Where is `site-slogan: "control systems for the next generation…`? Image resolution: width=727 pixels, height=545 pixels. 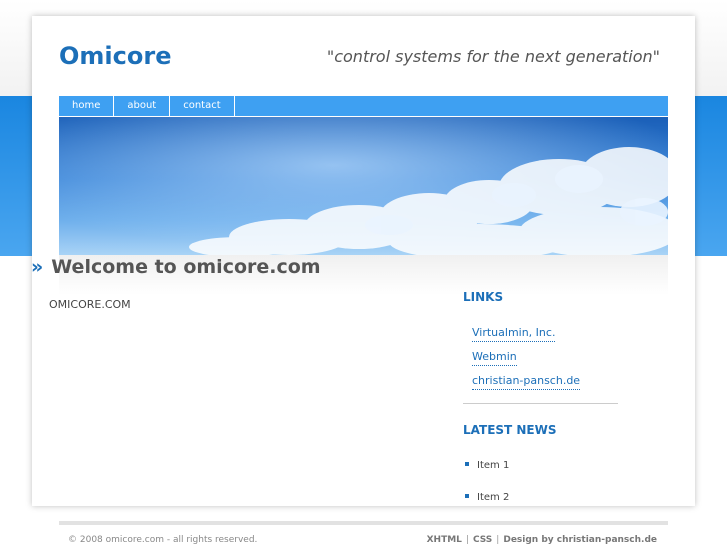 site-slogan: "control systems for the next generation… is located at coordinates (493, 56).